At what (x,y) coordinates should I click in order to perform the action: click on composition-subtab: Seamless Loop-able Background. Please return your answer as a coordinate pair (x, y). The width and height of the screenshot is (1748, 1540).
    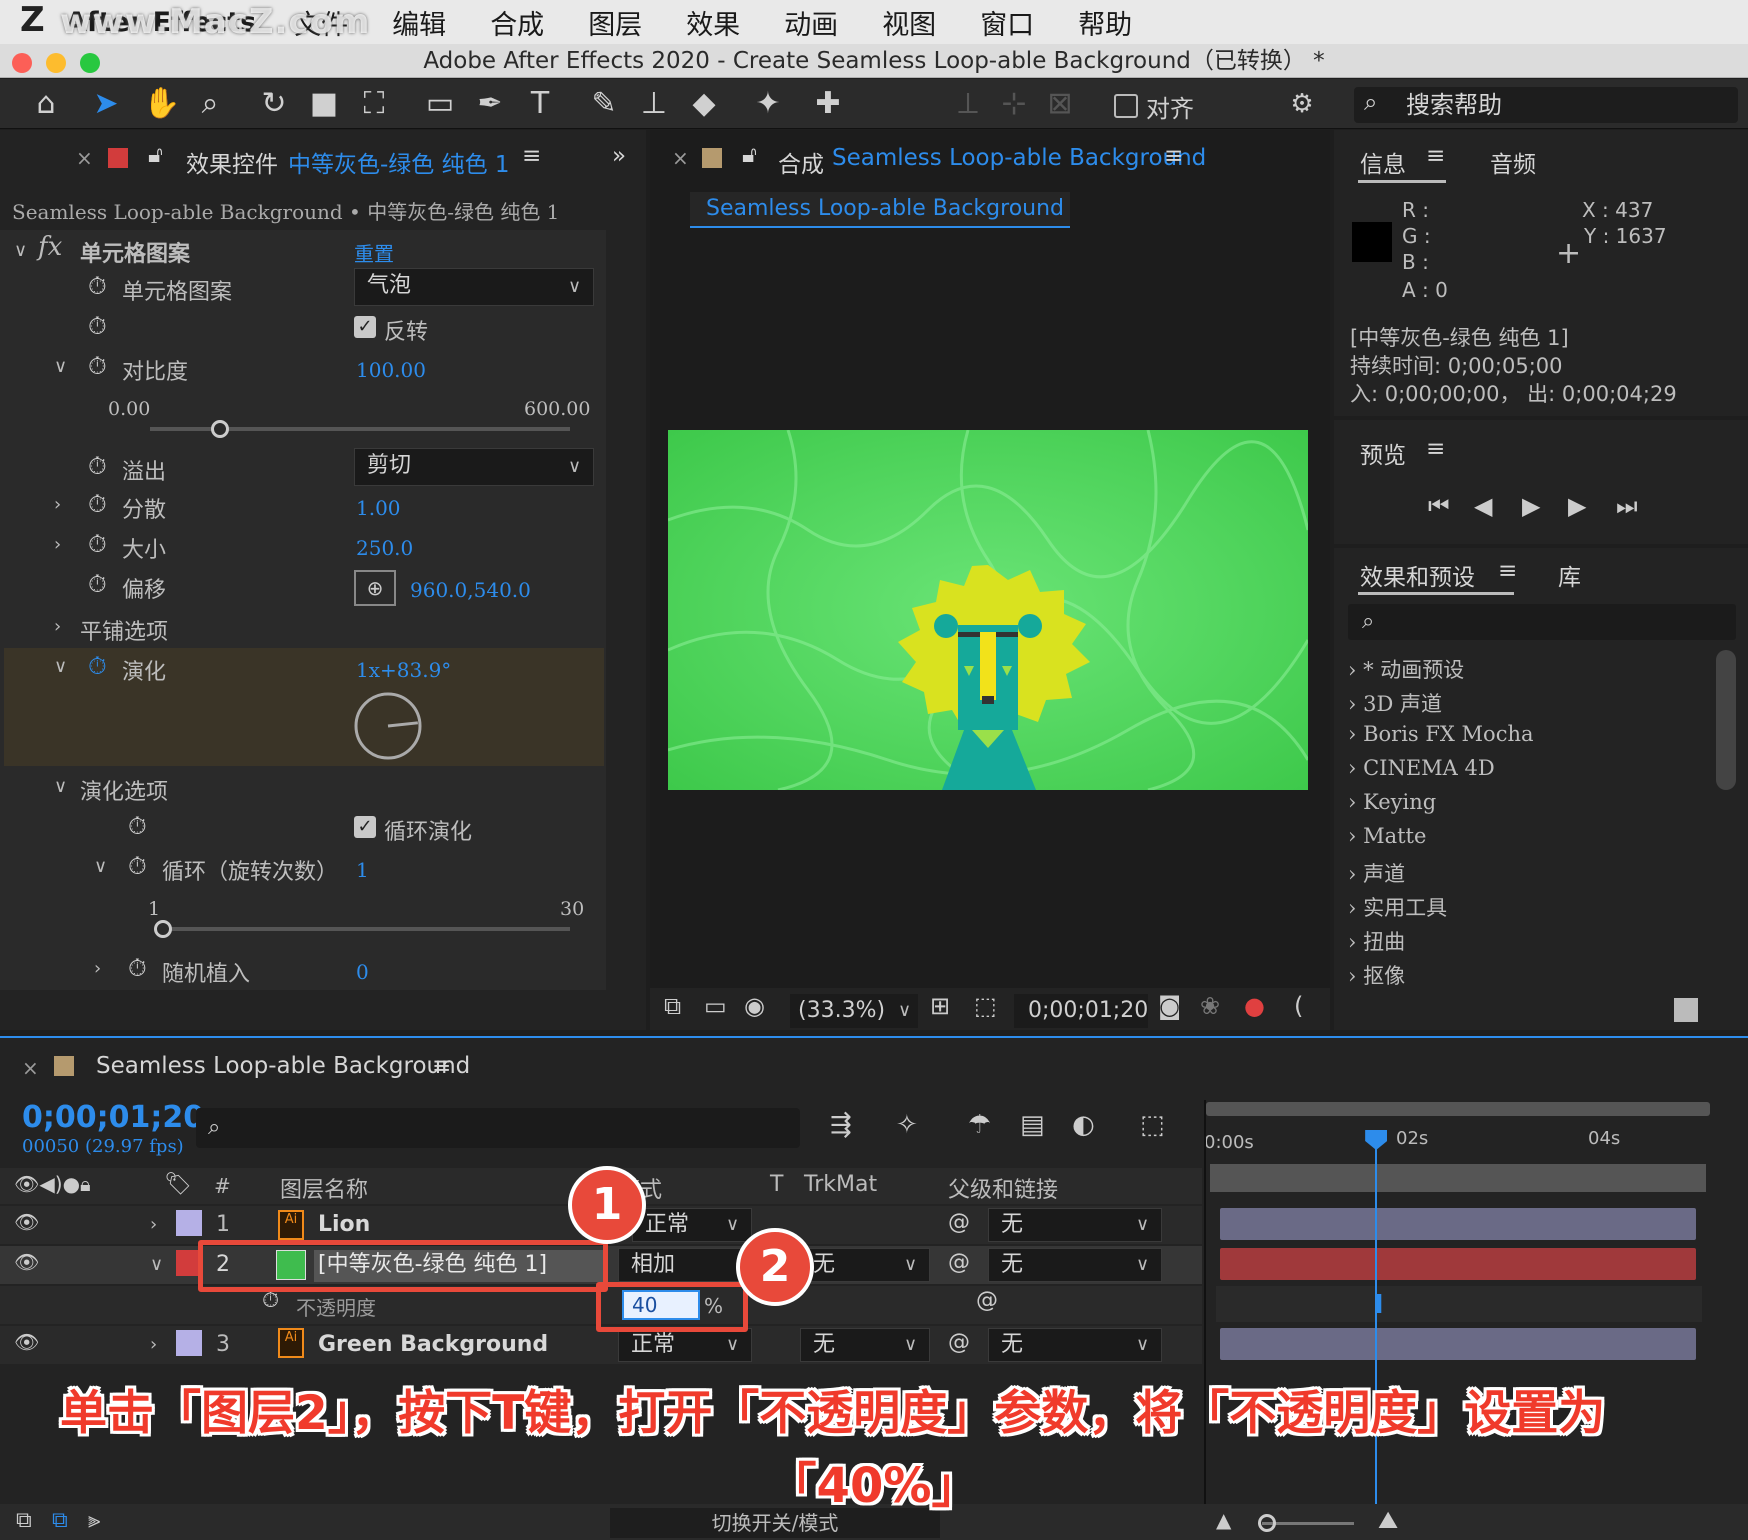
    Looking at the image, I should click on (880, 210).